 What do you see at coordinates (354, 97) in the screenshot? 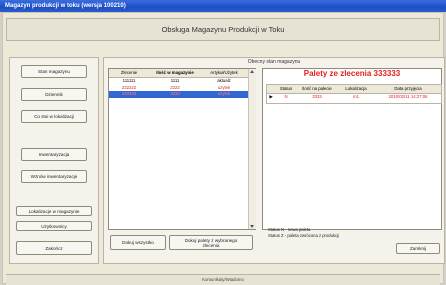
I see `table-row: ▶ N 3333 m1 2010/02/11 14:27:06` at bounding box center [354, 97].